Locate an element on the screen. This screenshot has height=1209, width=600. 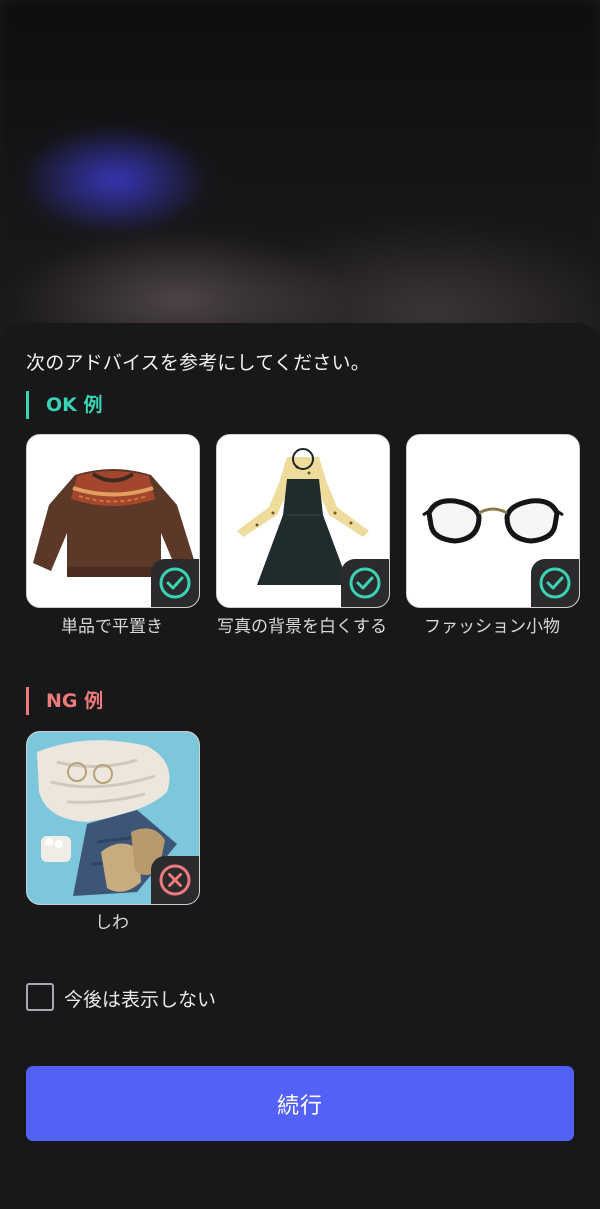
ng-example-card-wrinkles is located at coordinates (113, 818).